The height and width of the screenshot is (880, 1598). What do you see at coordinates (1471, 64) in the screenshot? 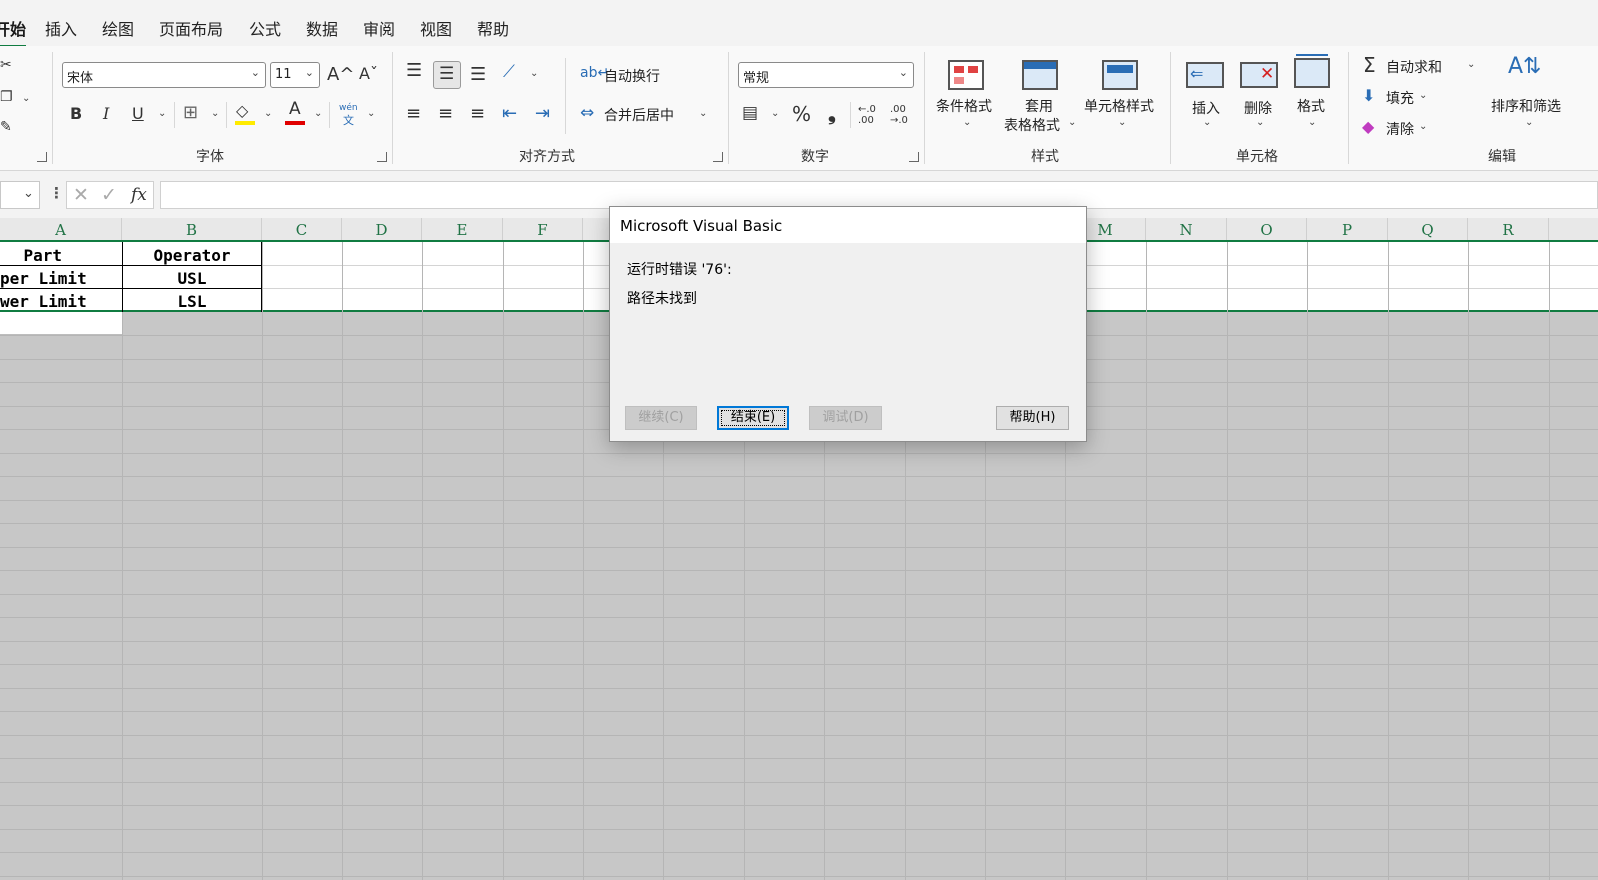
I see `autosum-dropdown-icon: ⌄` at bounding box center [1471, 64].